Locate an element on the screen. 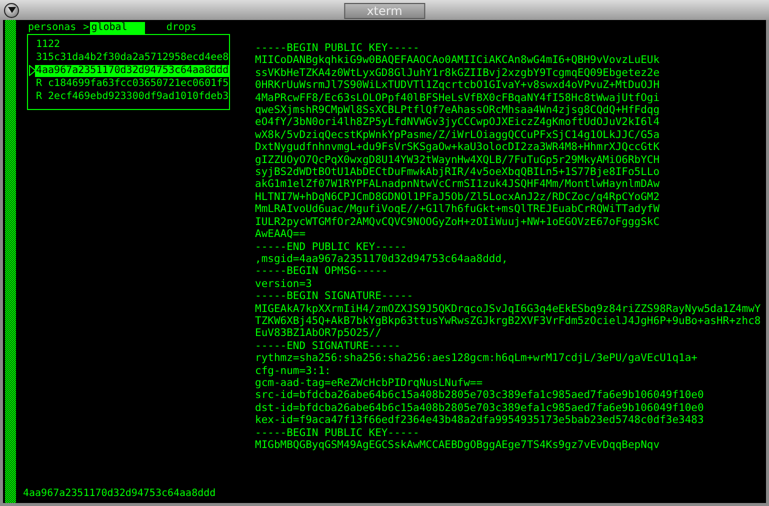  window-title: xterm is located at coordinates (385, 11).